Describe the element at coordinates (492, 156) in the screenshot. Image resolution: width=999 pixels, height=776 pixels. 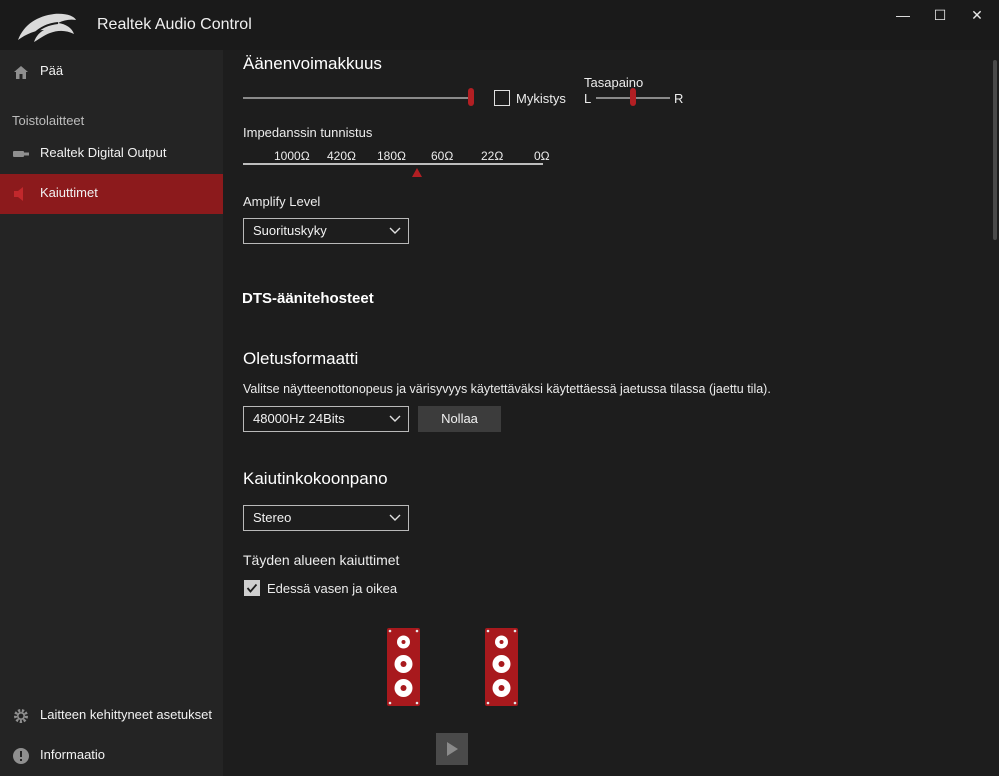
I see `impedance-tick-label: 22Ω` at that location.